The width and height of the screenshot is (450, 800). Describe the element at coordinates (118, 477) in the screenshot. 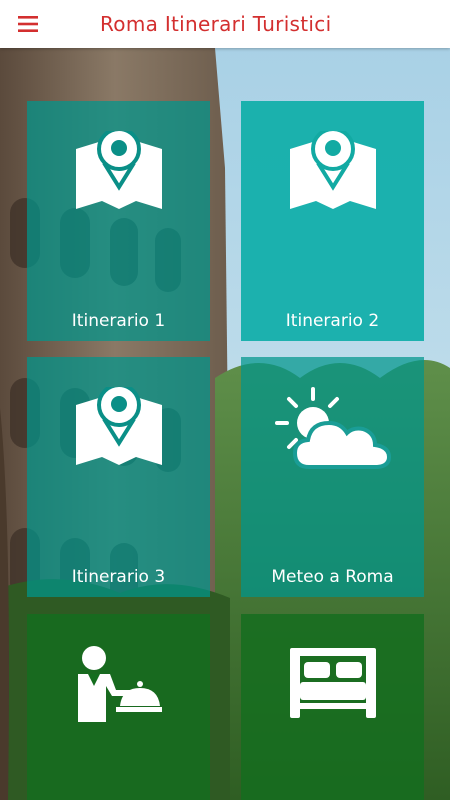

I see `tile-itinerario-3: Itinerario 3` at that location.